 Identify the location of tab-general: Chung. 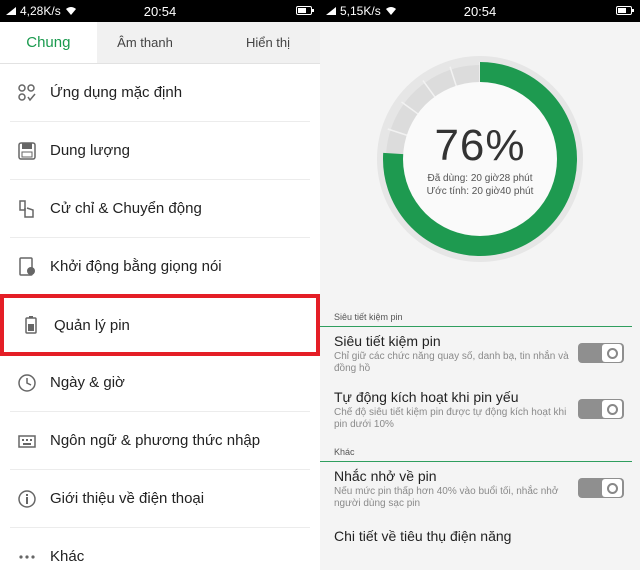
(48, 42).